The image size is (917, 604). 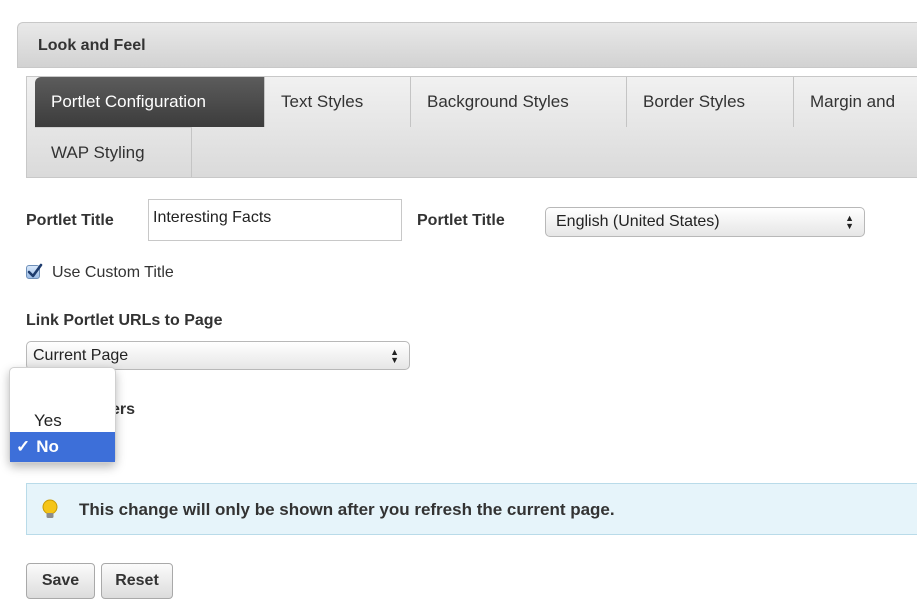 I want to click on language-select-value: English (United States), so click(x=638, y=221).